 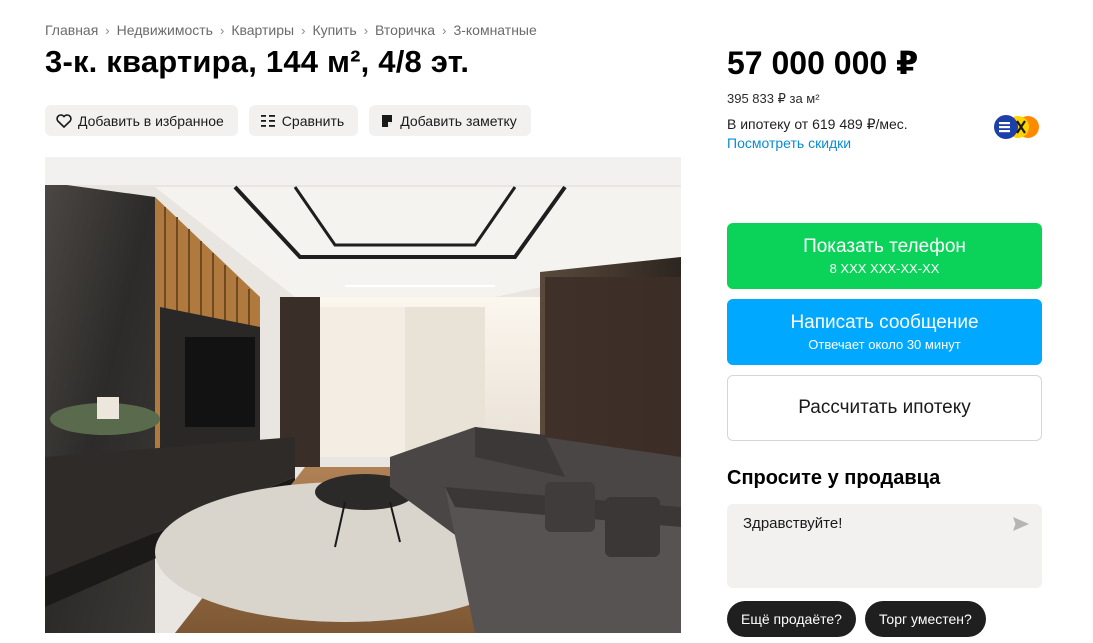 I want to click on quick-reply-still-selling: Ещё продаёте?, so click(x=791, y=619).